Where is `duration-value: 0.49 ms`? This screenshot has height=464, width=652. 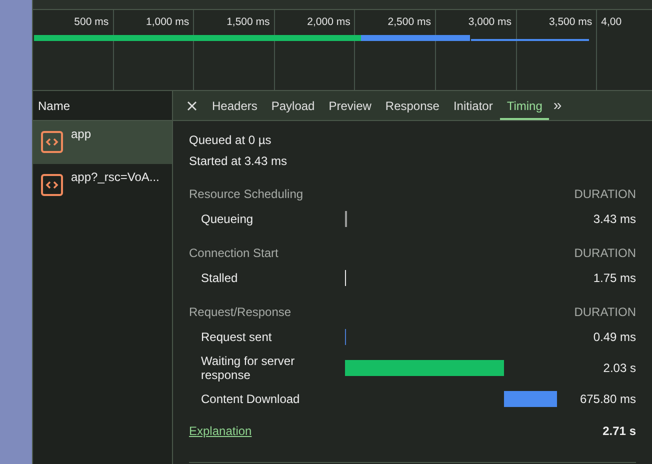 duration-value: 0.49 ms is located at coordinates (614, 337).